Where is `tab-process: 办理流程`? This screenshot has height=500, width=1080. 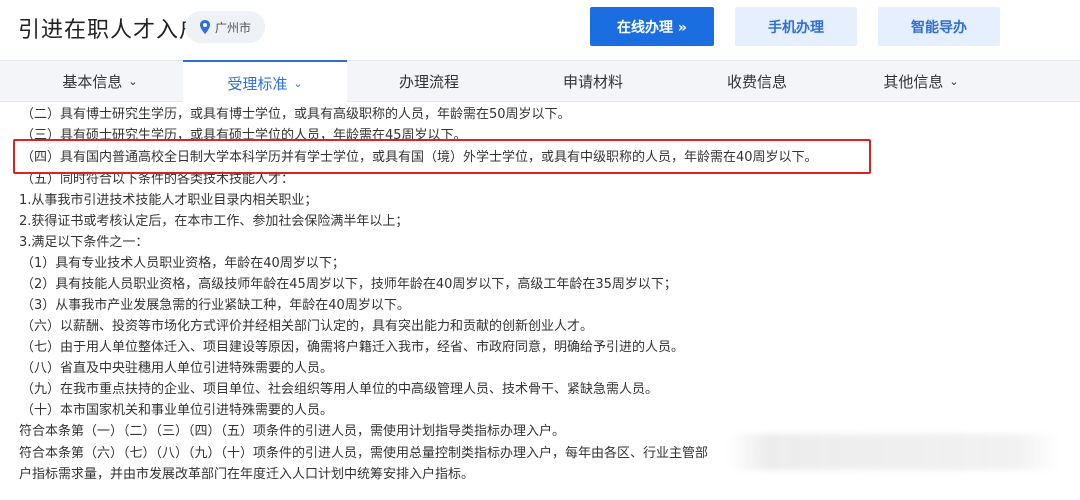
tab-process: 办理流程 is located at coordinates (429, 81).